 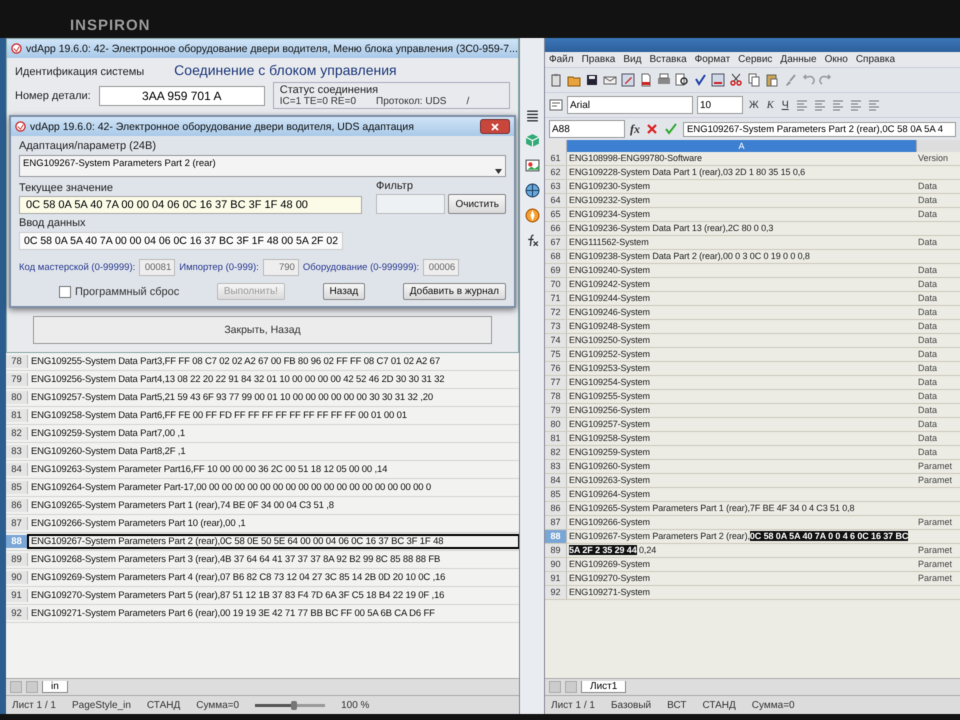 What do you see at coordinates (772, 80) in the screenshot?
I see `paste-icon` at bounding box center [772, 80].